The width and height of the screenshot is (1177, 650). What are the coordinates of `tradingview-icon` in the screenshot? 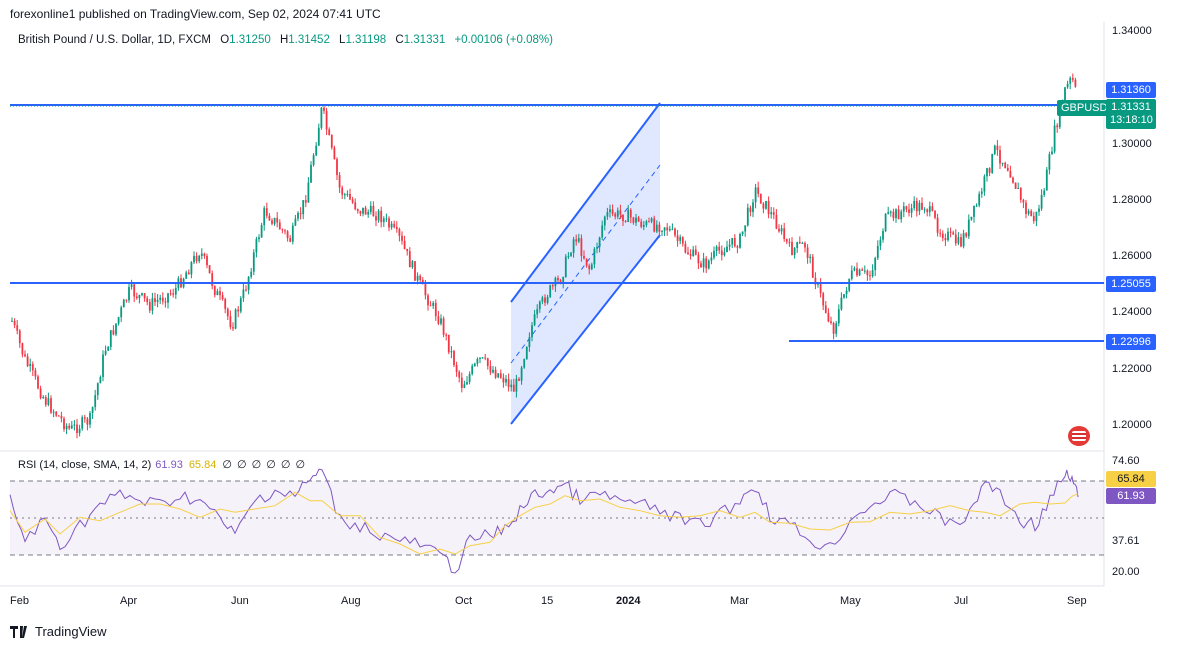 It's located at (18, 631).